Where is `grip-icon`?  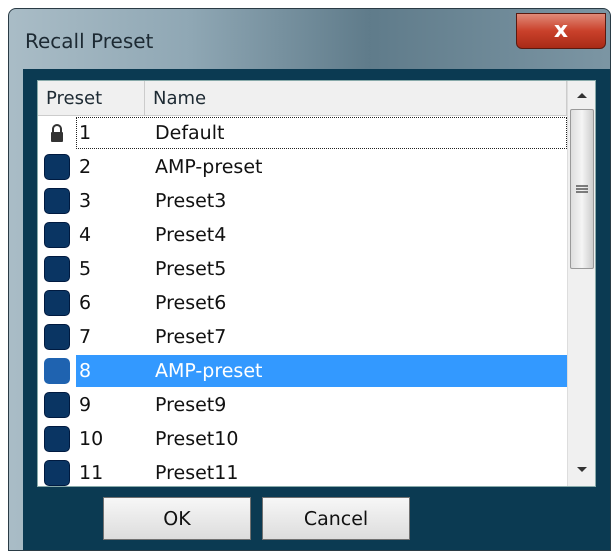
grip-icon is located at coordinates (582, 189).